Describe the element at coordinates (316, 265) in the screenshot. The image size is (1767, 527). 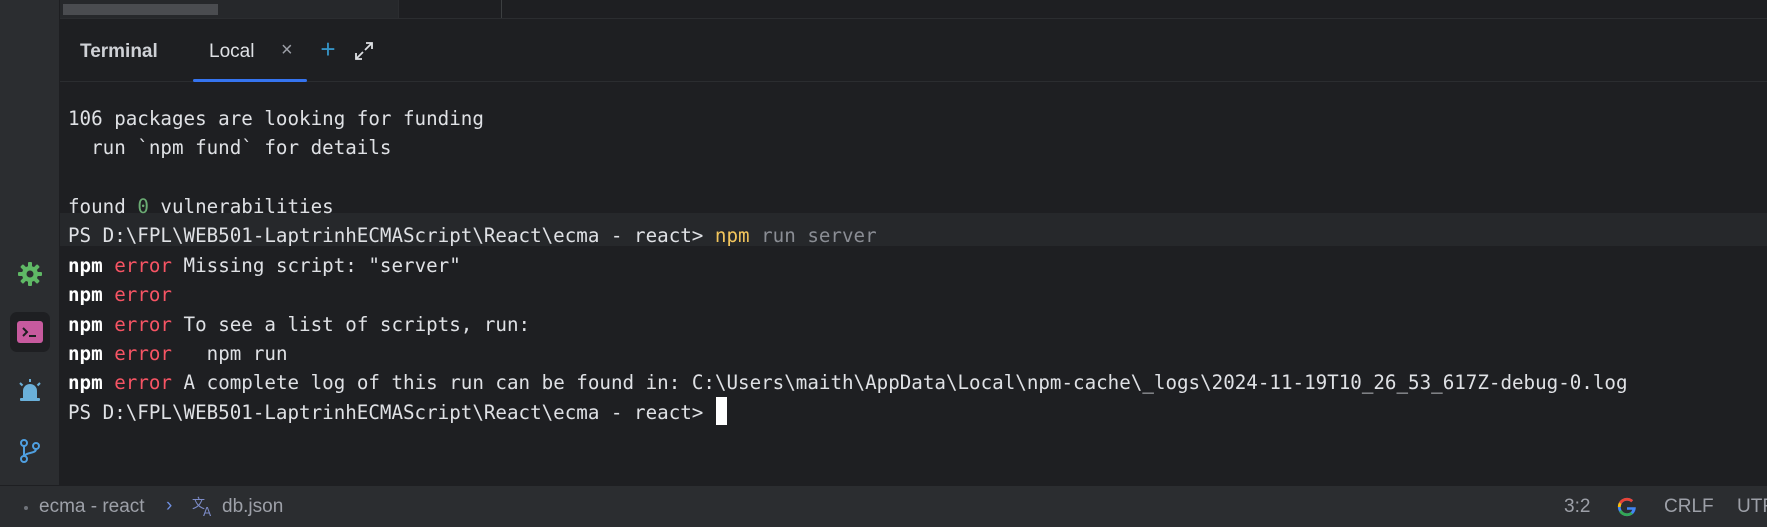
I see `error-message: Missing script: "server"` at that location.